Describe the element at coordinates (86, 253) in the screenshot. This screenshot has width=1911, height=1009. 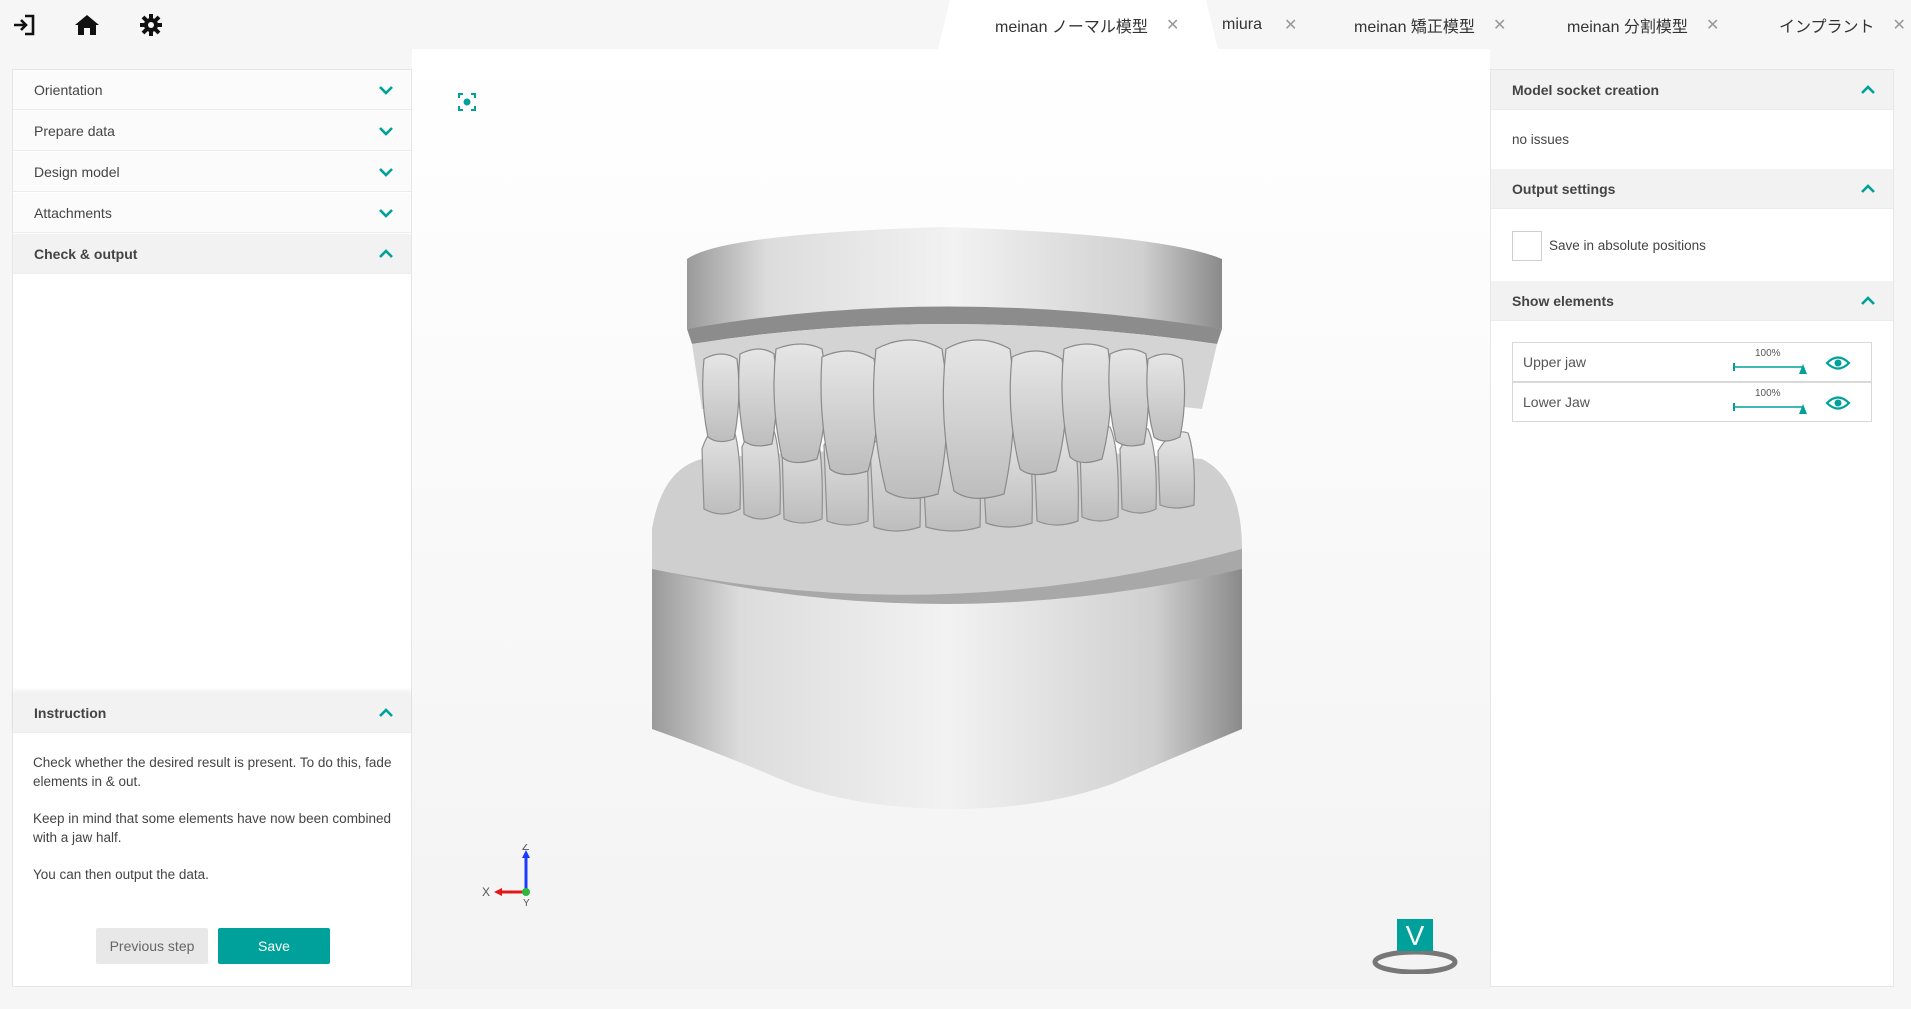
I see `step-label: Check & output` at that location.